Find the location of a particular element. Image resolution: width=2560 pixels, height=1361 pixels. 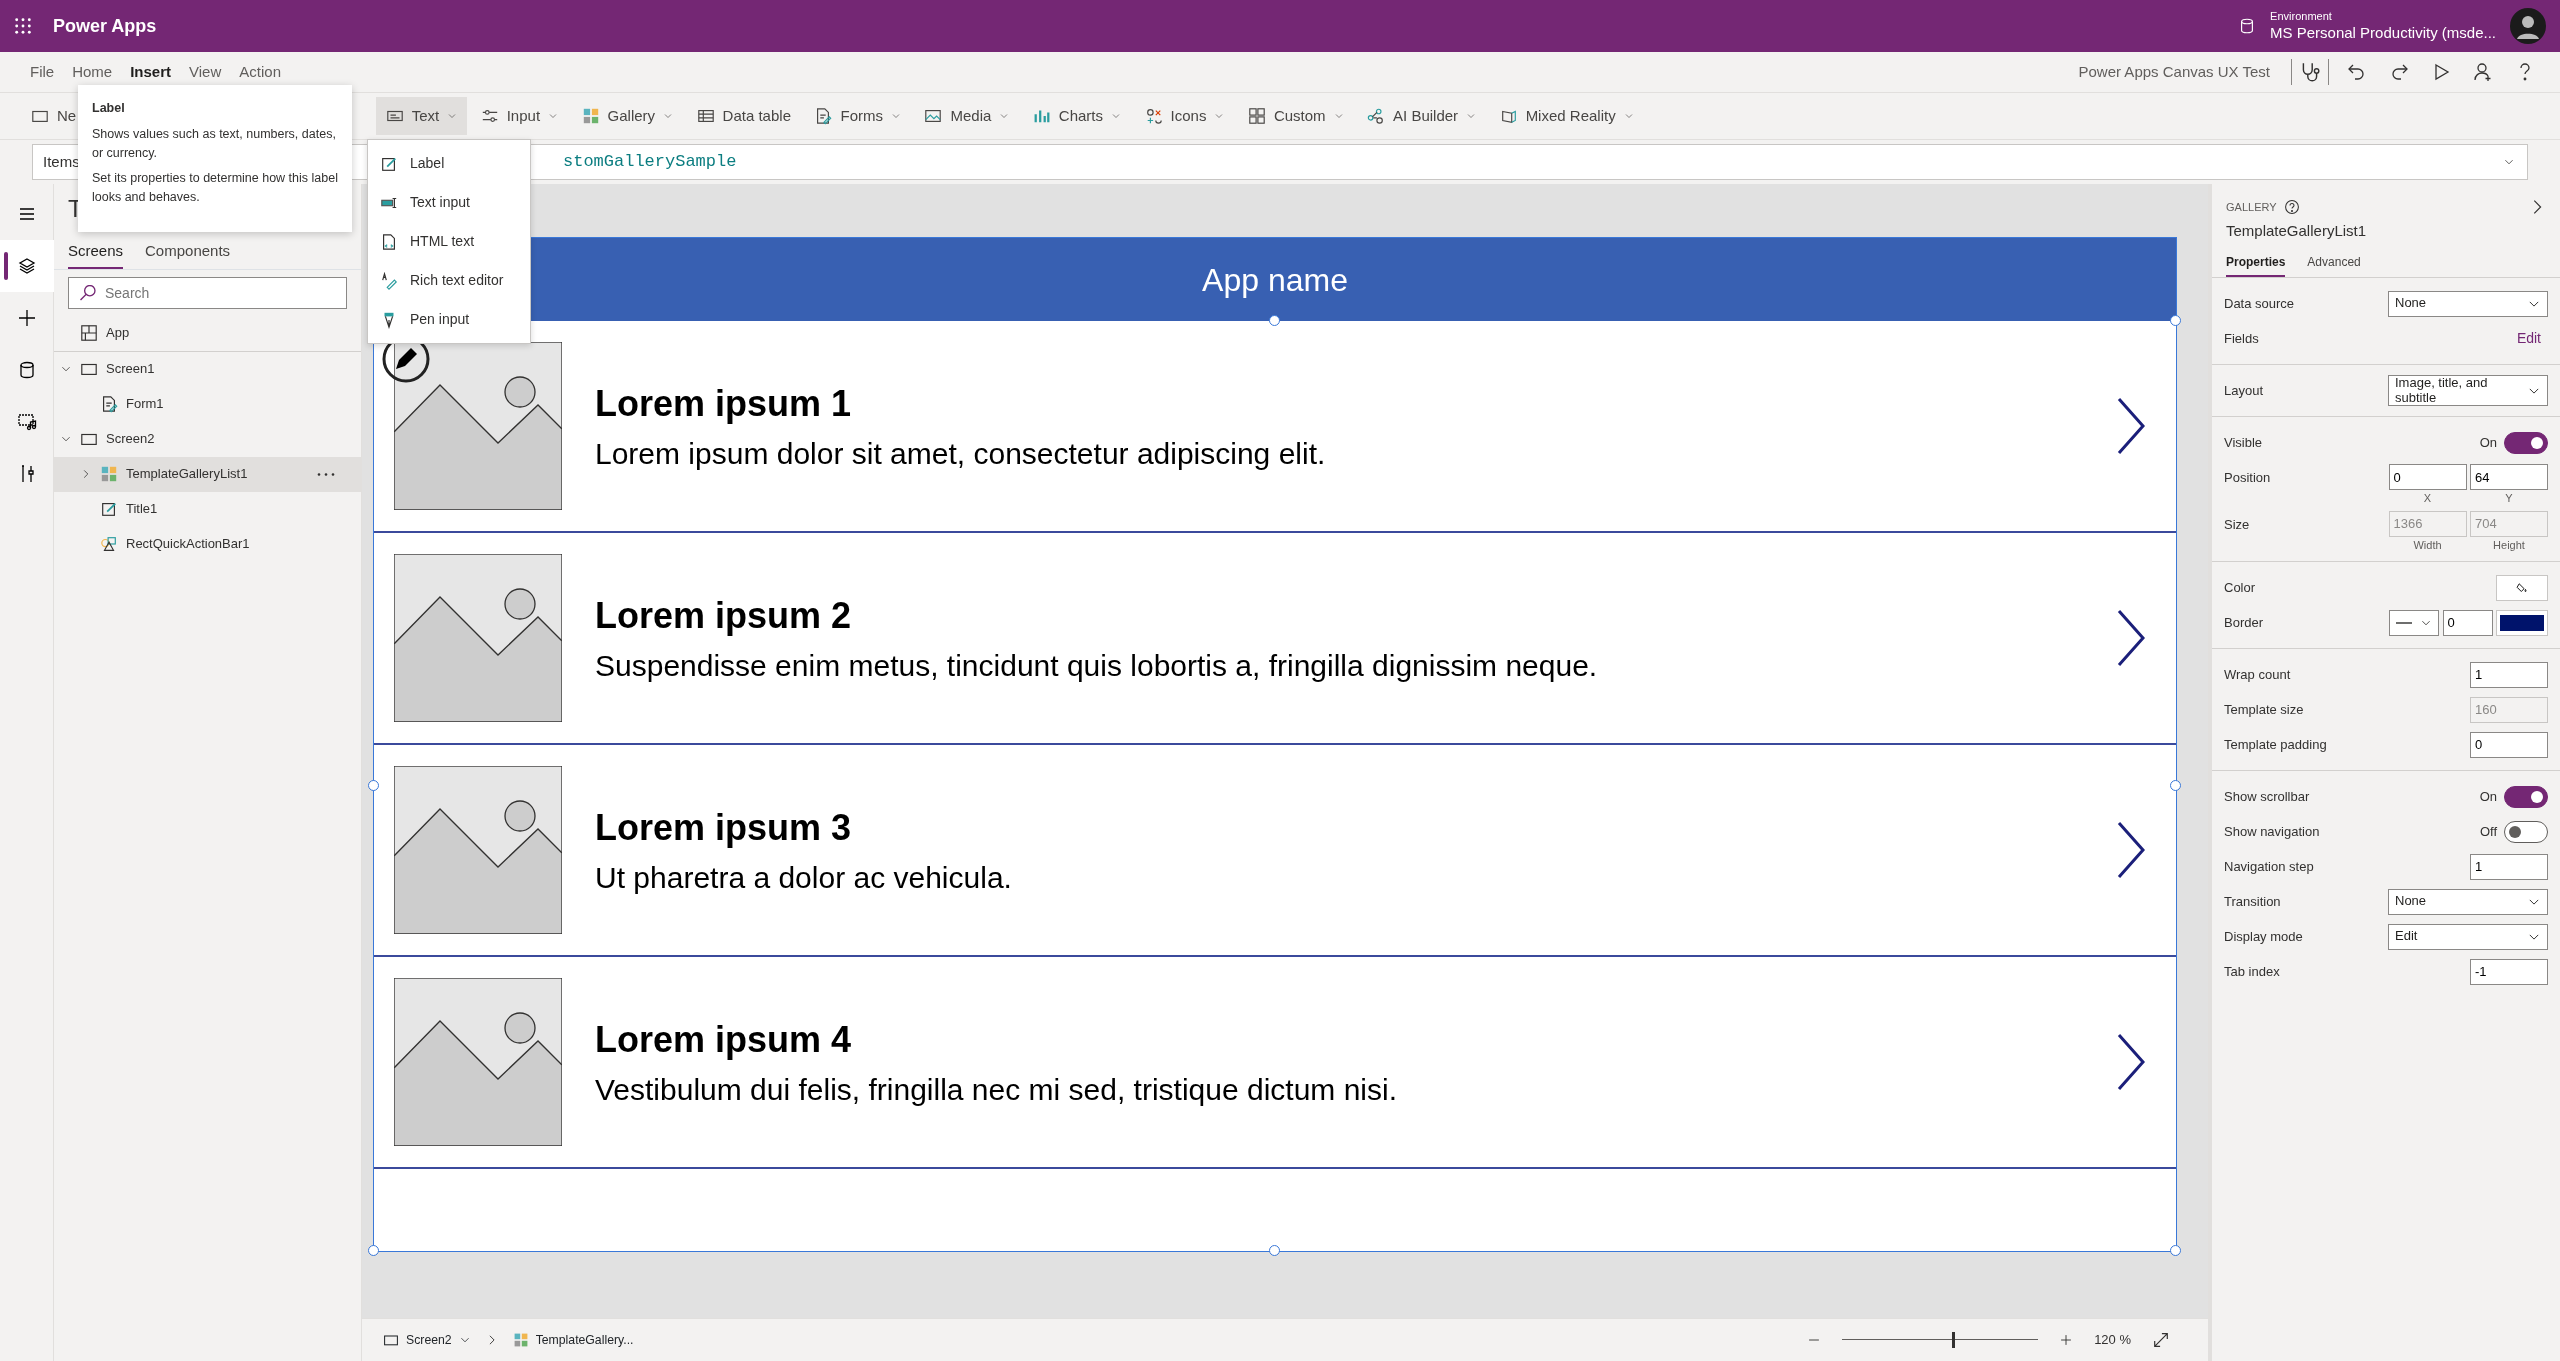

toolbar-menu-button: Gallery is located at coordinates (627, 116).